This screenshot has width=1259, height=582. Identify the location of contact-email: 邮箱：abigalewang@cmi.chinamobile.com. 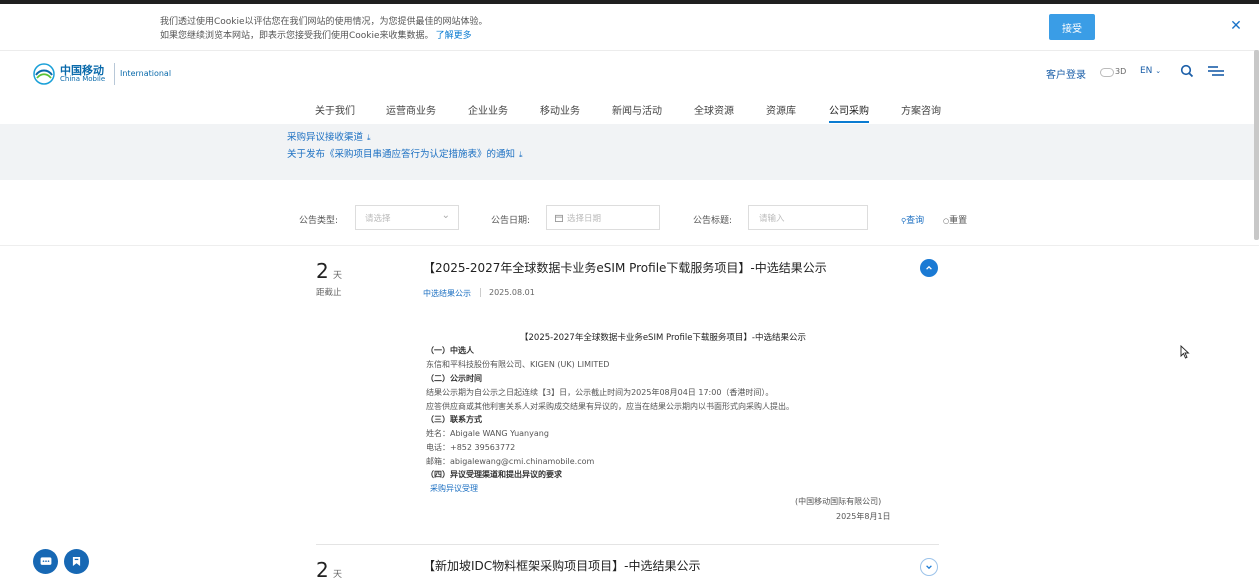
(510, 461).